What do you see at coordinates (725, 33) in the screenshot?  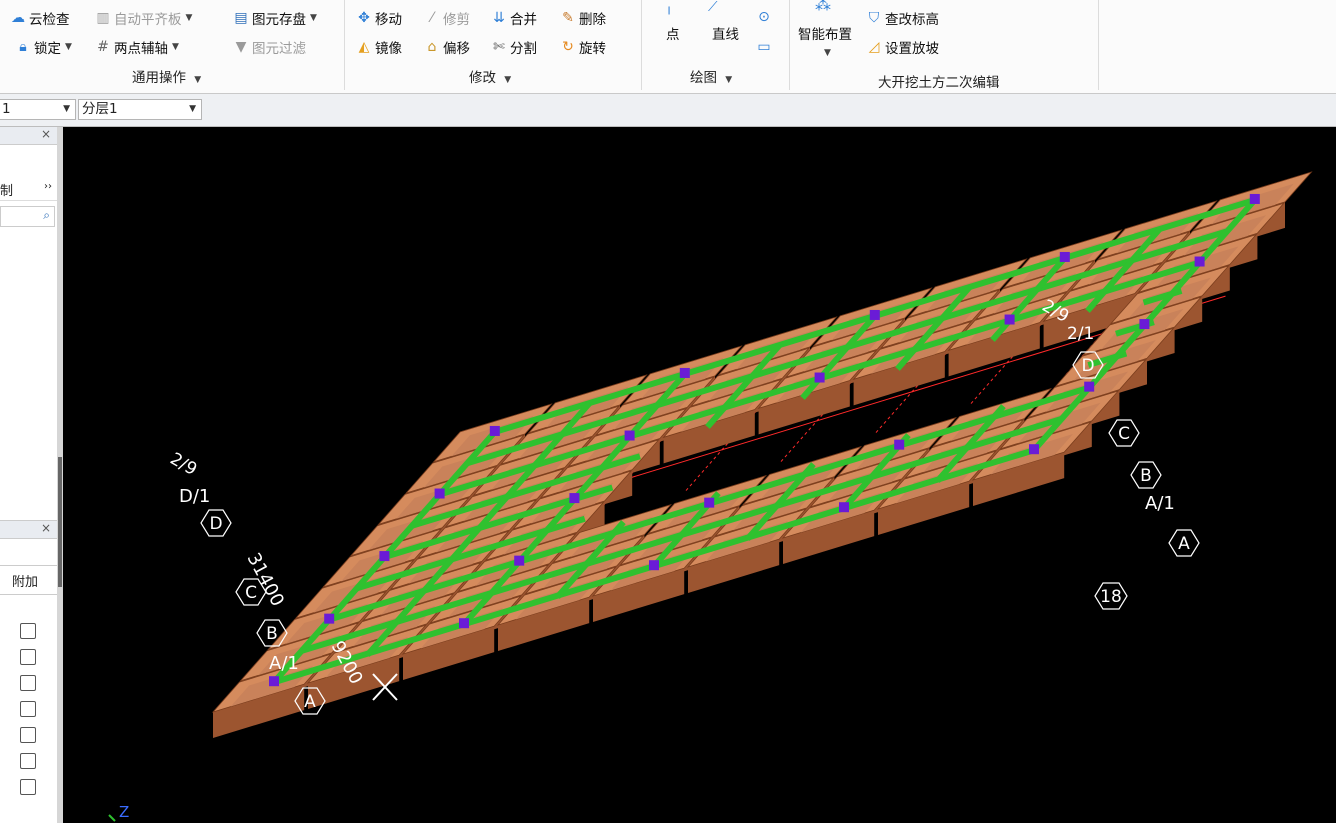 I see `line-button: 直线` at bounding box center [725, 33].